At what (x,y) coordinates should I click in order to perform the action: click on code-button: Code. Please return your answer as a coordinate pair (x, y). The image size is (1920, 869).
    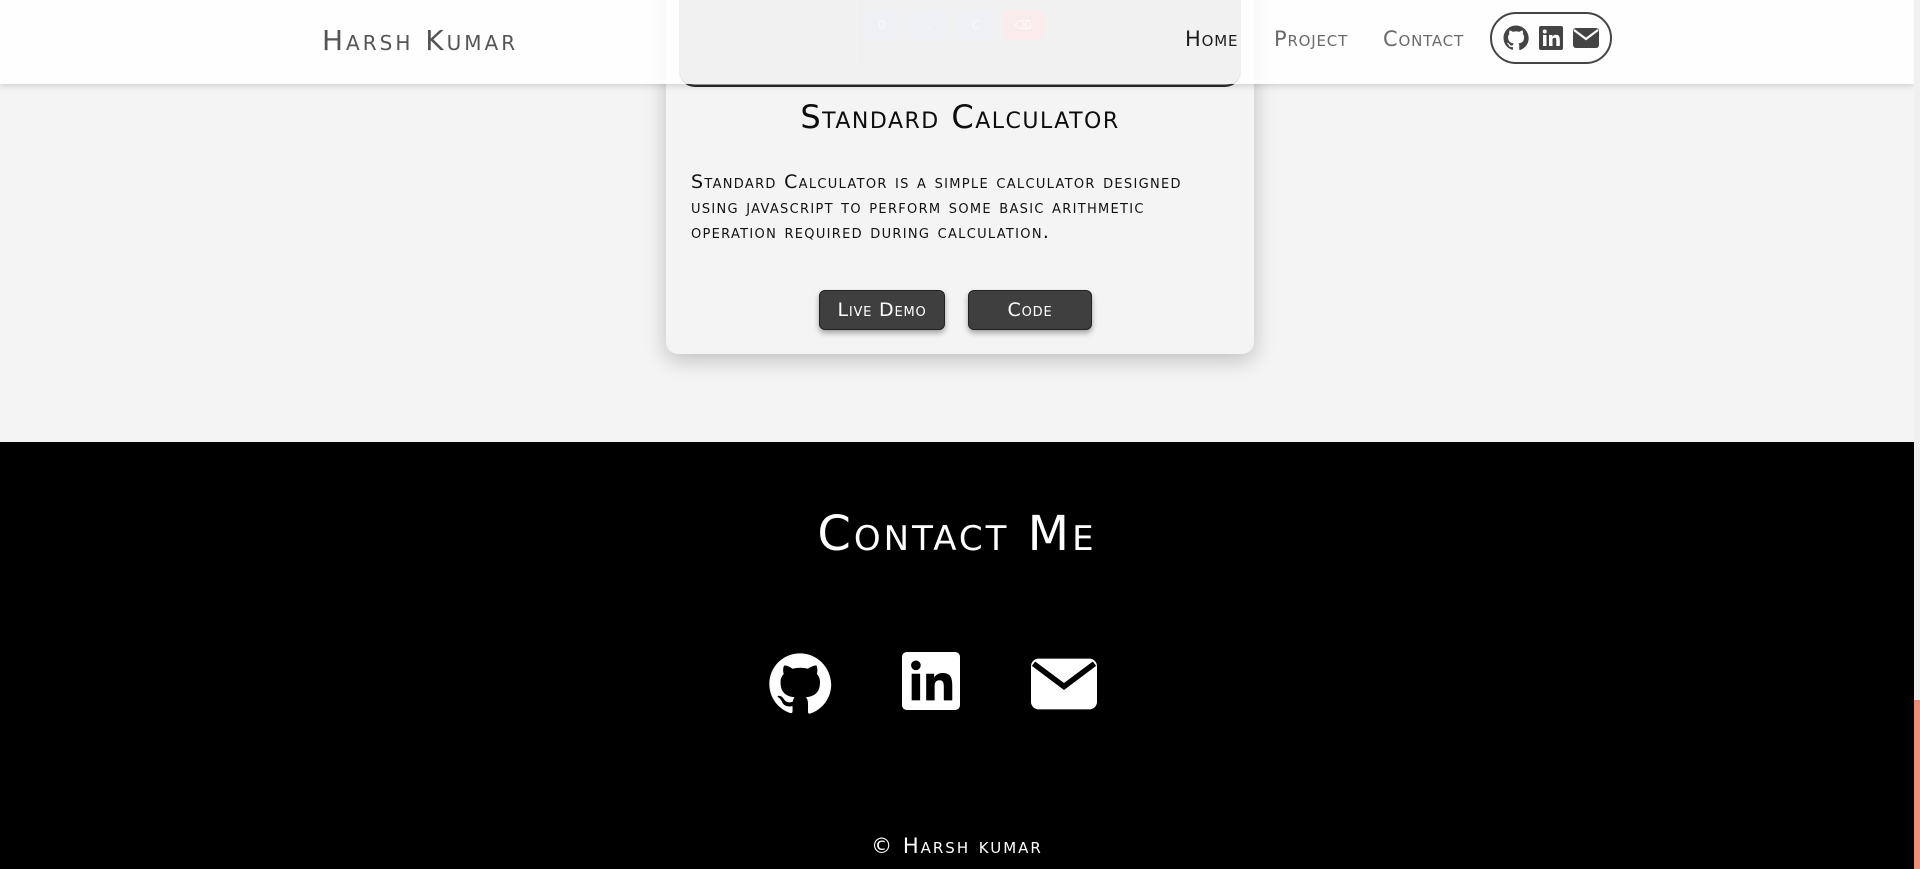
    Looking at the image, I should click on (1030, 310).